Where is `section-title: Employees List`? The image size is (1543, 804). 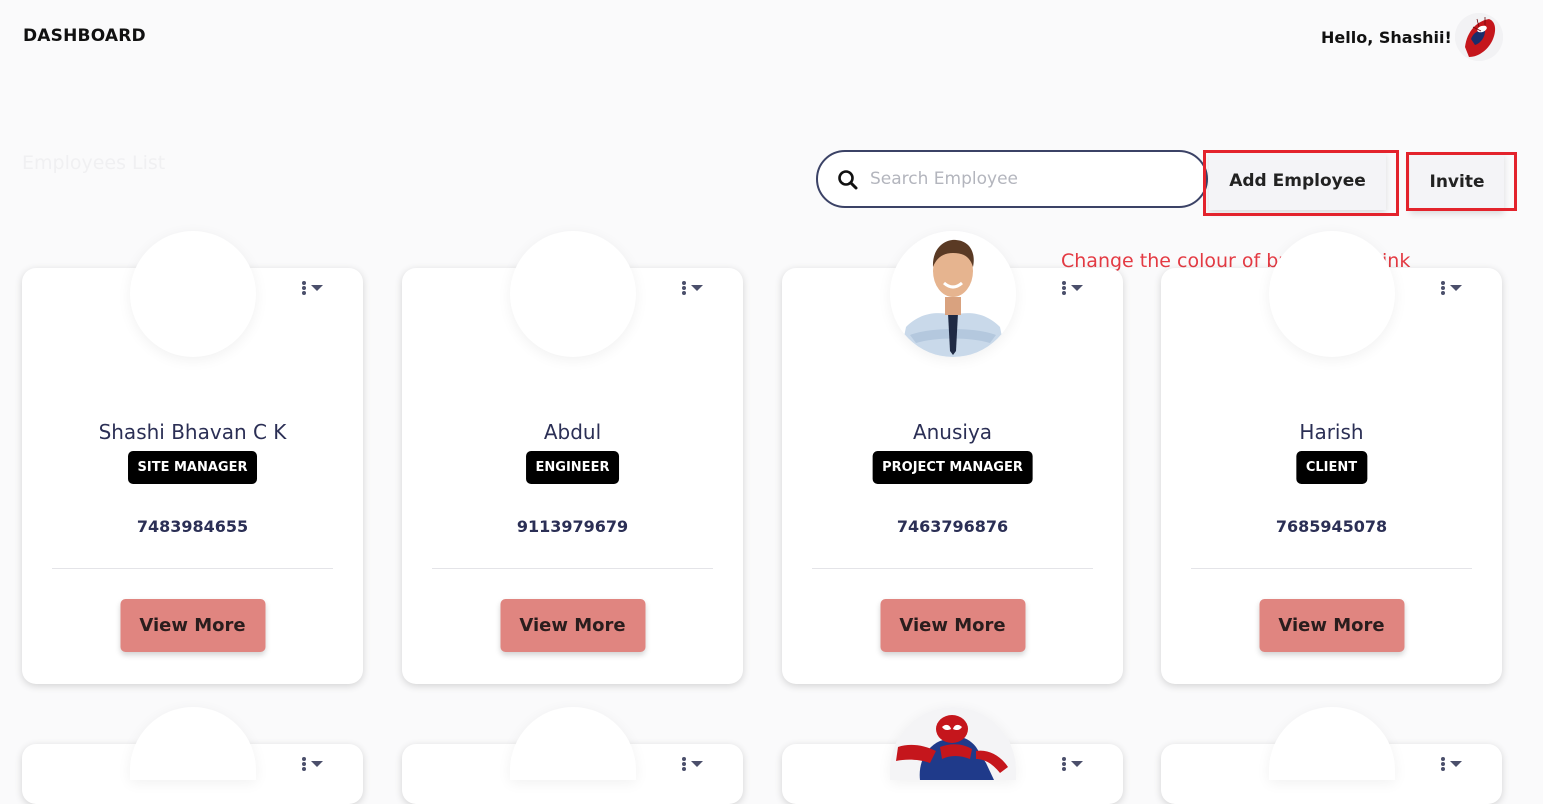
section-title: Employees List is located at coordinates (94, 163).